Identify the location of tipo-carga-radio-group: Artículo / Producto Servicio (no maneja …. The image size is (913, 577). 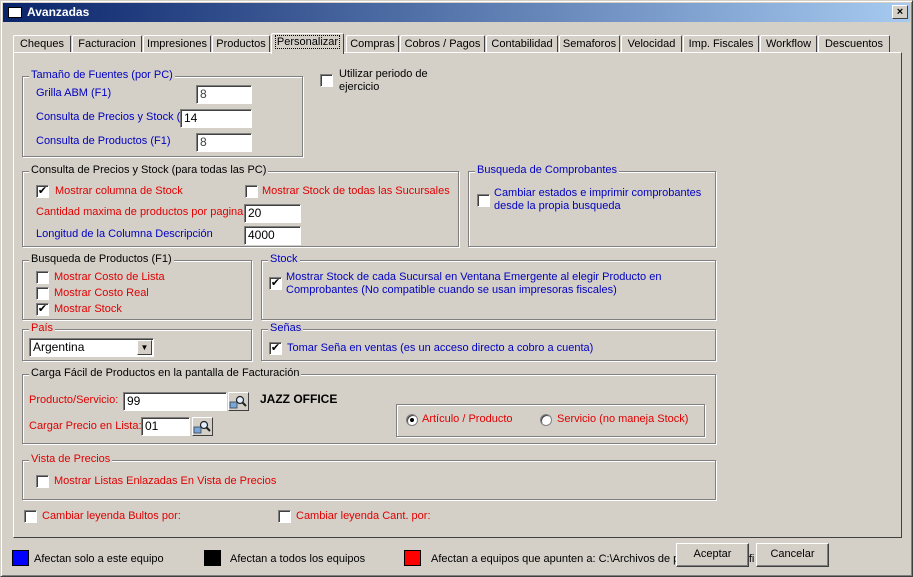
(550, 420).